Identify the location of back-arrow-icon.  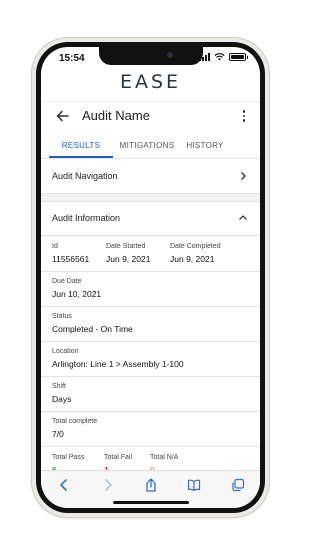
(63, 116).